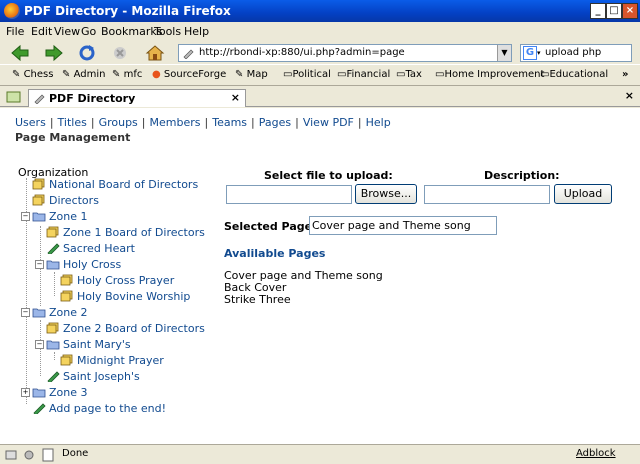 The width and height of the screenshot is (640, 464). I want to click on menu-view: View, so click(67, 31).